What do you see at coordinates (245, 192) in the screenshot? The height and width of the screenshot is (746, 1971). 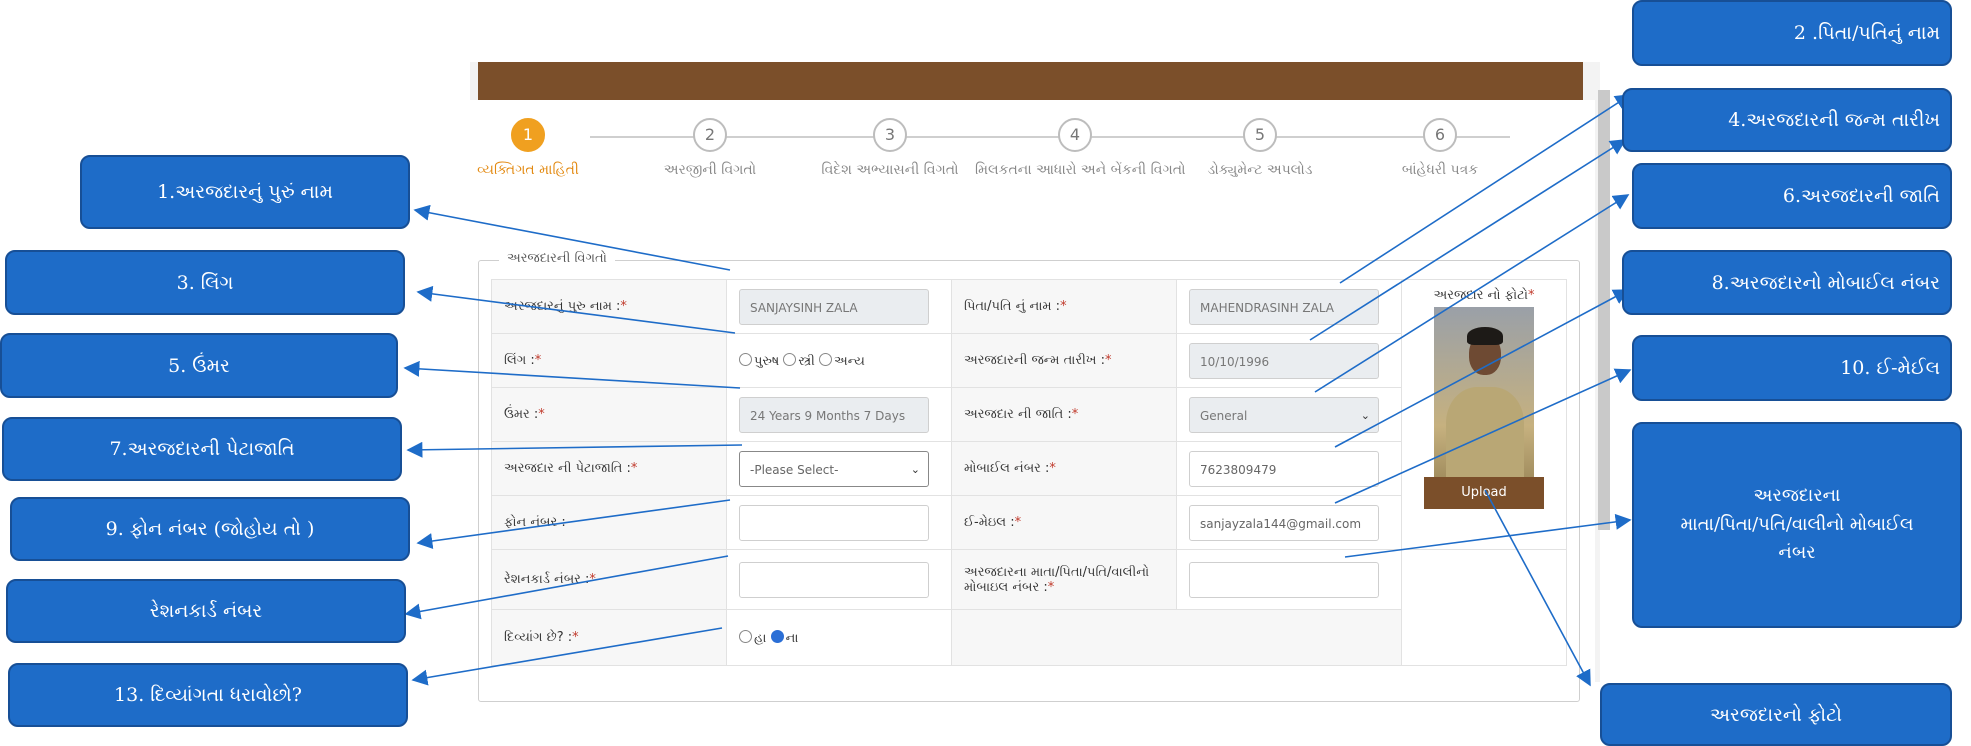 I see `callout-full-name: 1.અરજદારનું પુરું નામ` at bounding box center [245, 192].